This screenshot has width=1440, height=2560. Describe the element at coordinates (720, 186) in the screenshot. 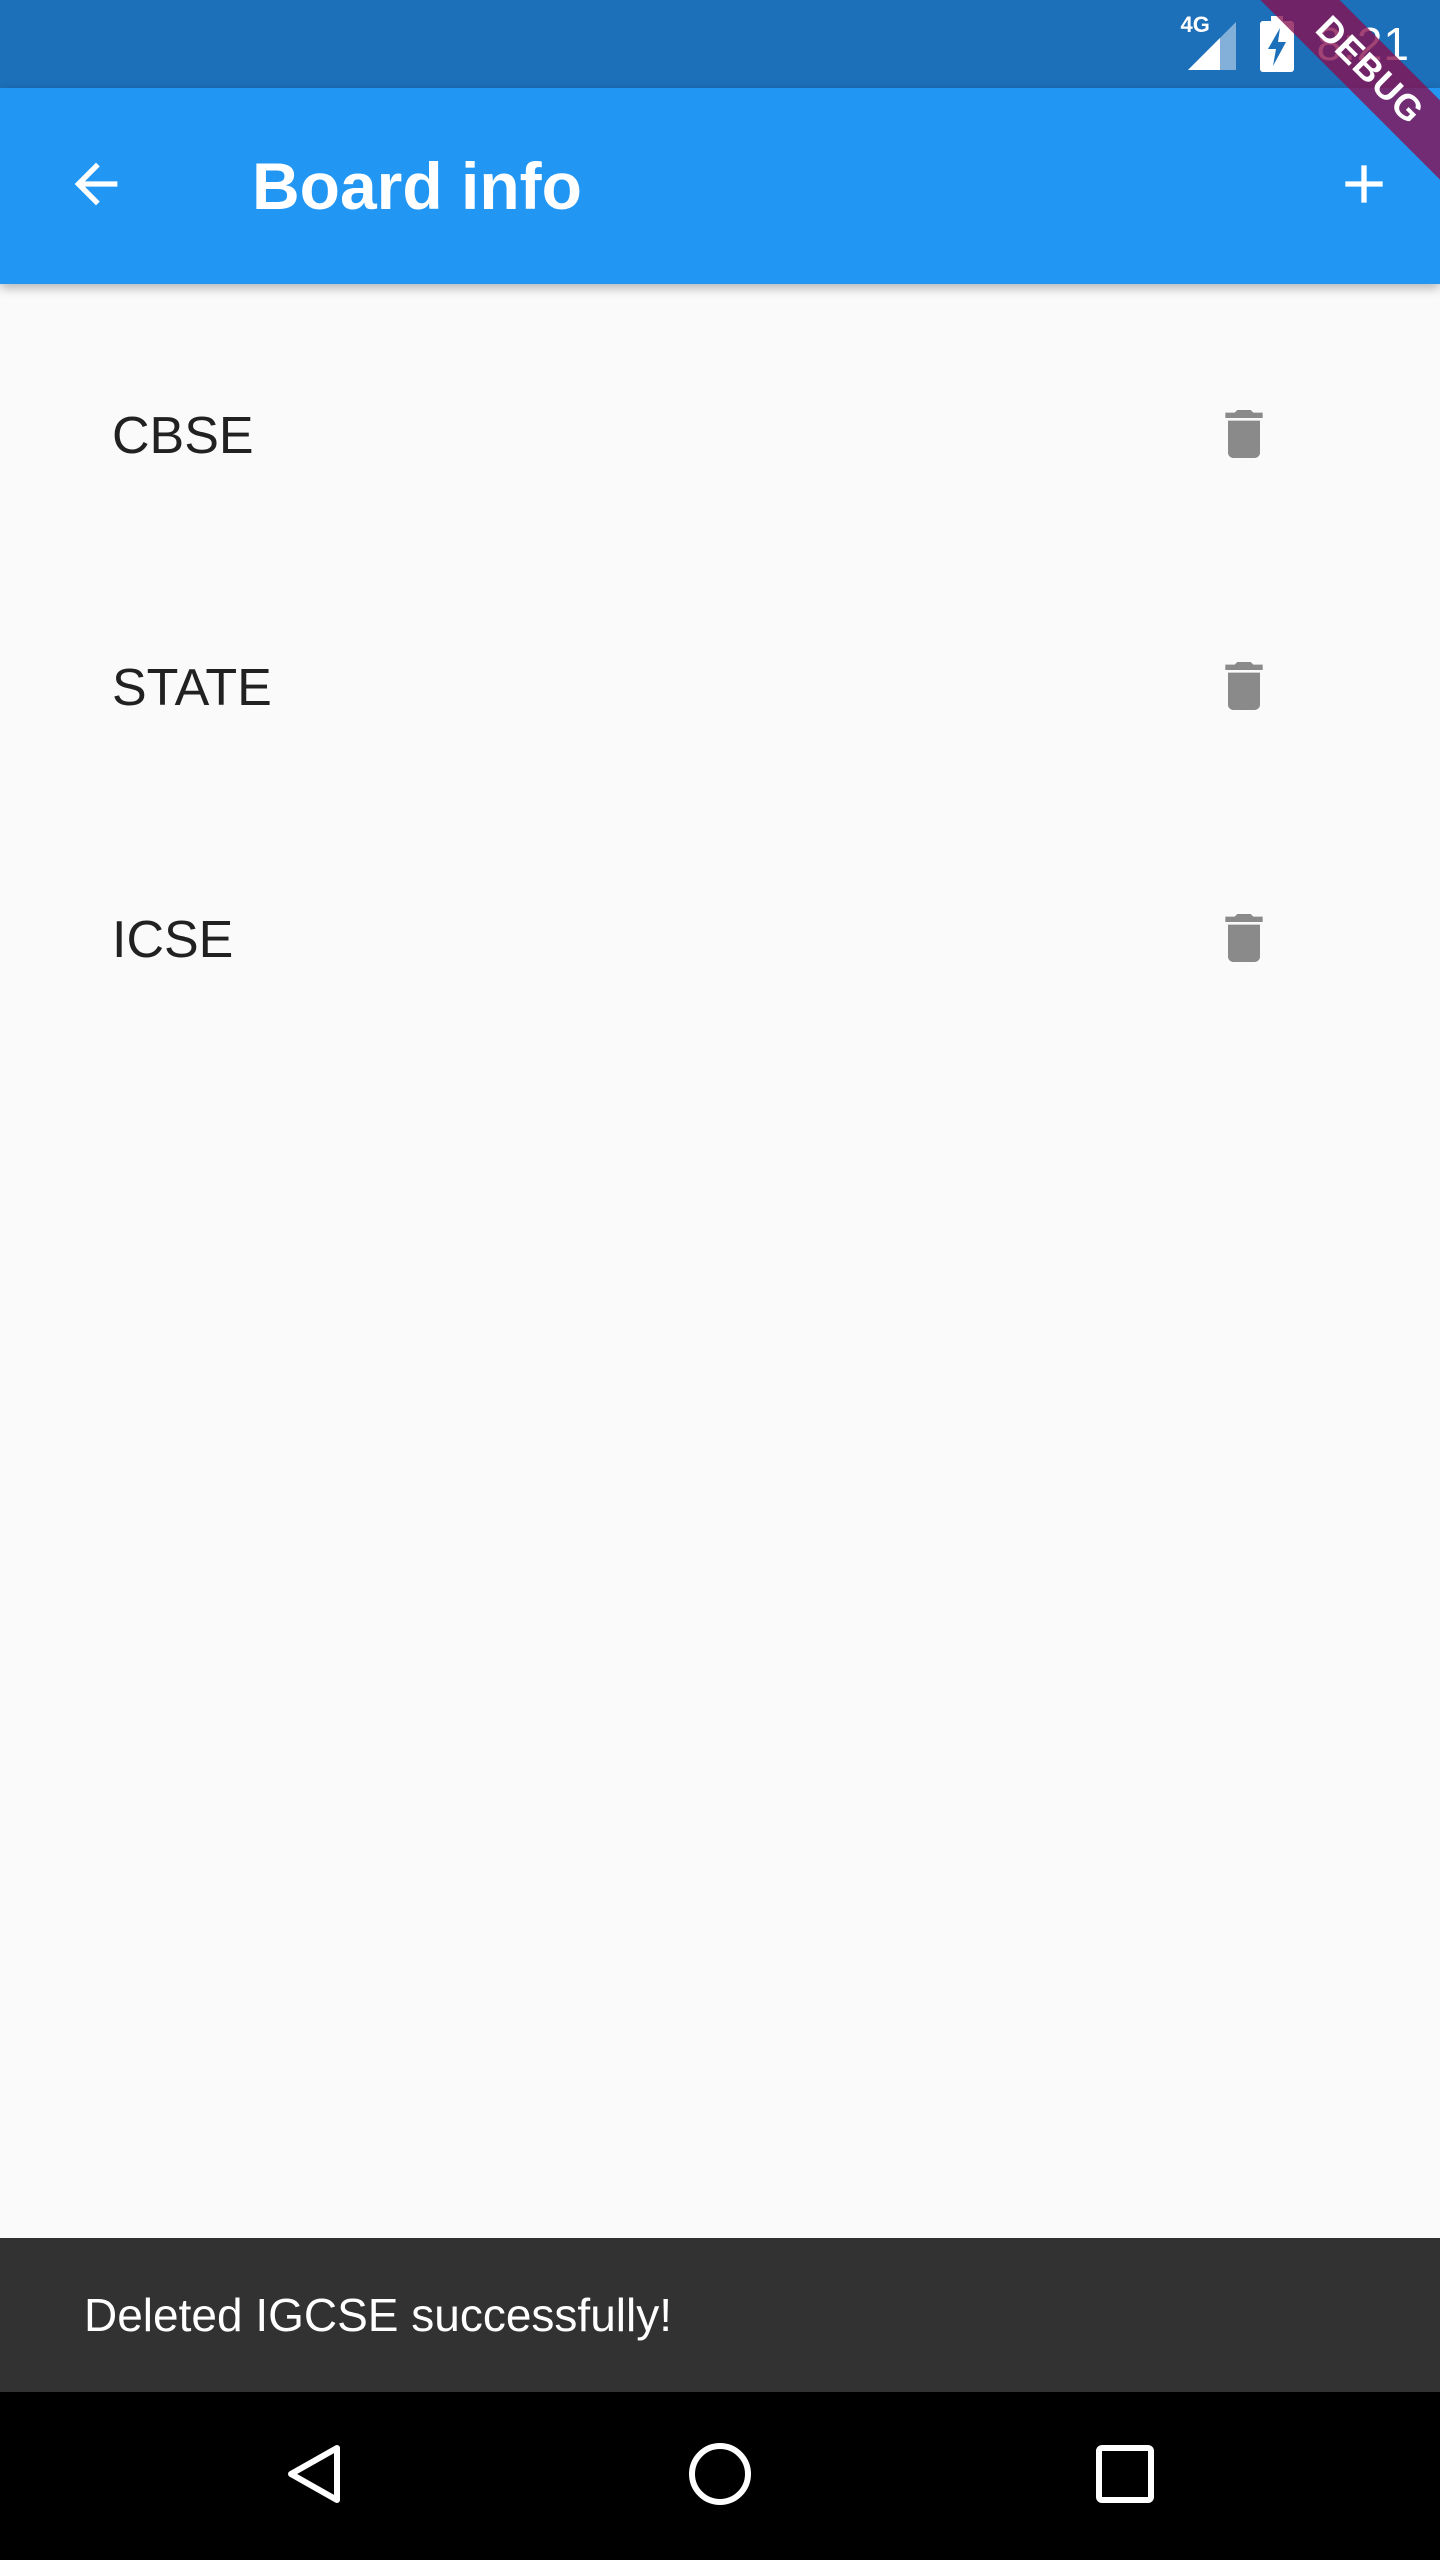

I see `app-bar: Board info` at that location.